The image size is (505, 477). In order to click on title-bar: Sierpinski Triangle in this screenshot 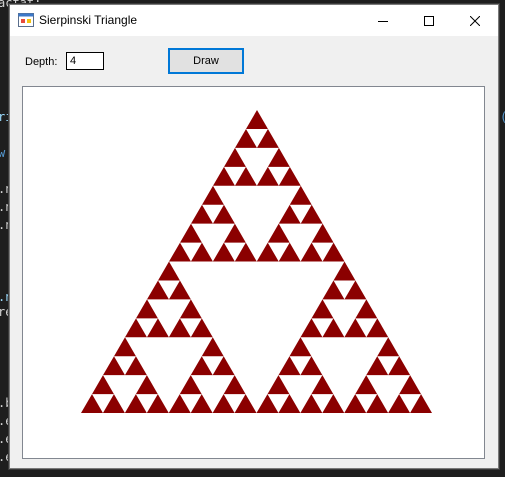, I will do `click(254, 20)`.